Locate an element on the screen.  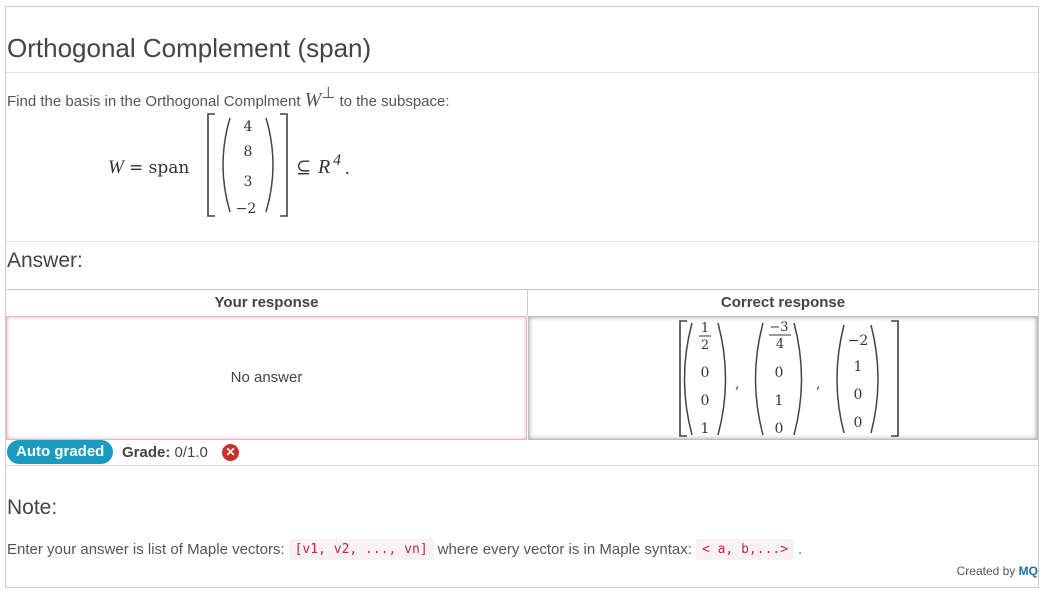
title-divider is located at coordinates (522, 72).